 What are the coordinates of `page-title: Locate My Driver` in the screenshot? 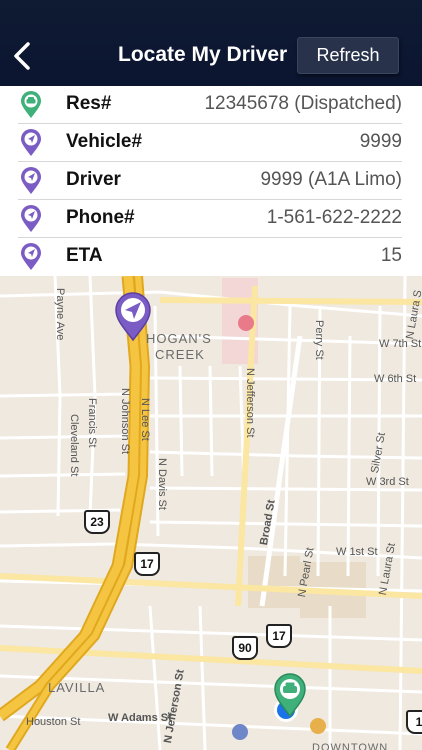 It's located at (203, 54).